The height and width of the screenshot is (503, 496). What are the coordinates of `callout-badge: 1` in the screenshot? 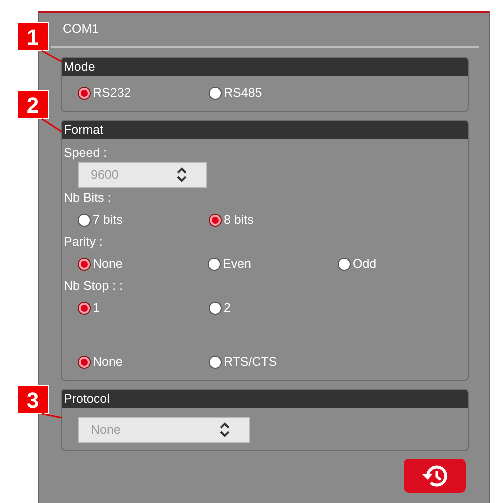 It's located at (33, 36).